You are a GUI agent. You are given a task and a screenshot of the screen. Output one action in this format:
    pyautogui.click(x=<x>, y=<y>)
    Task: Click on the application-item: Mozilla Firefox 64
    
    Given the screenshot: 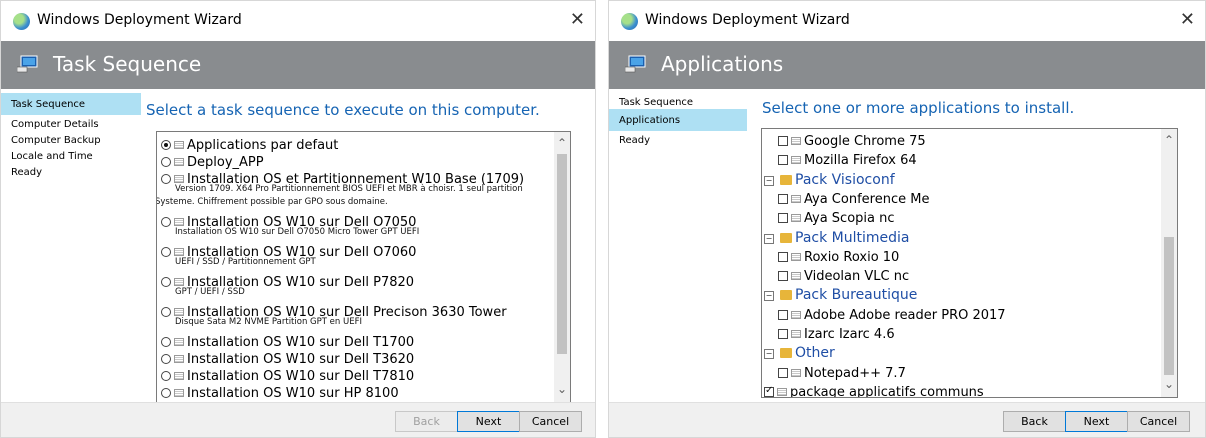 What is the action you would take?
    pyautogui.click(x=847, y=158)
    